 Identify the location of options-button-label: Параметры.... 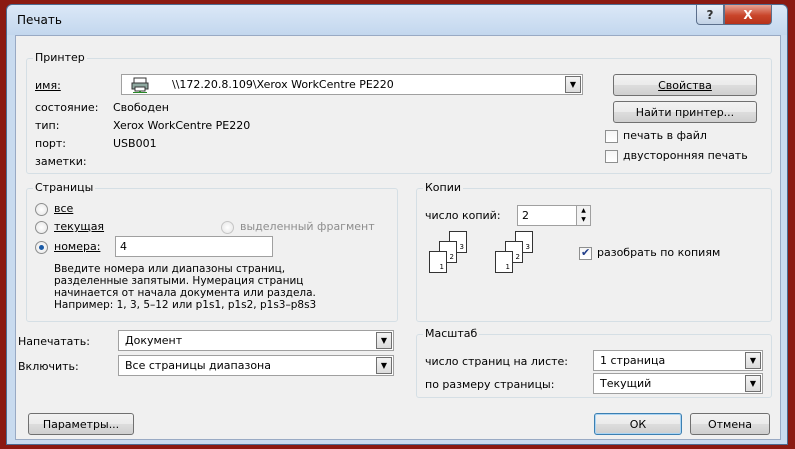
(81, 424).